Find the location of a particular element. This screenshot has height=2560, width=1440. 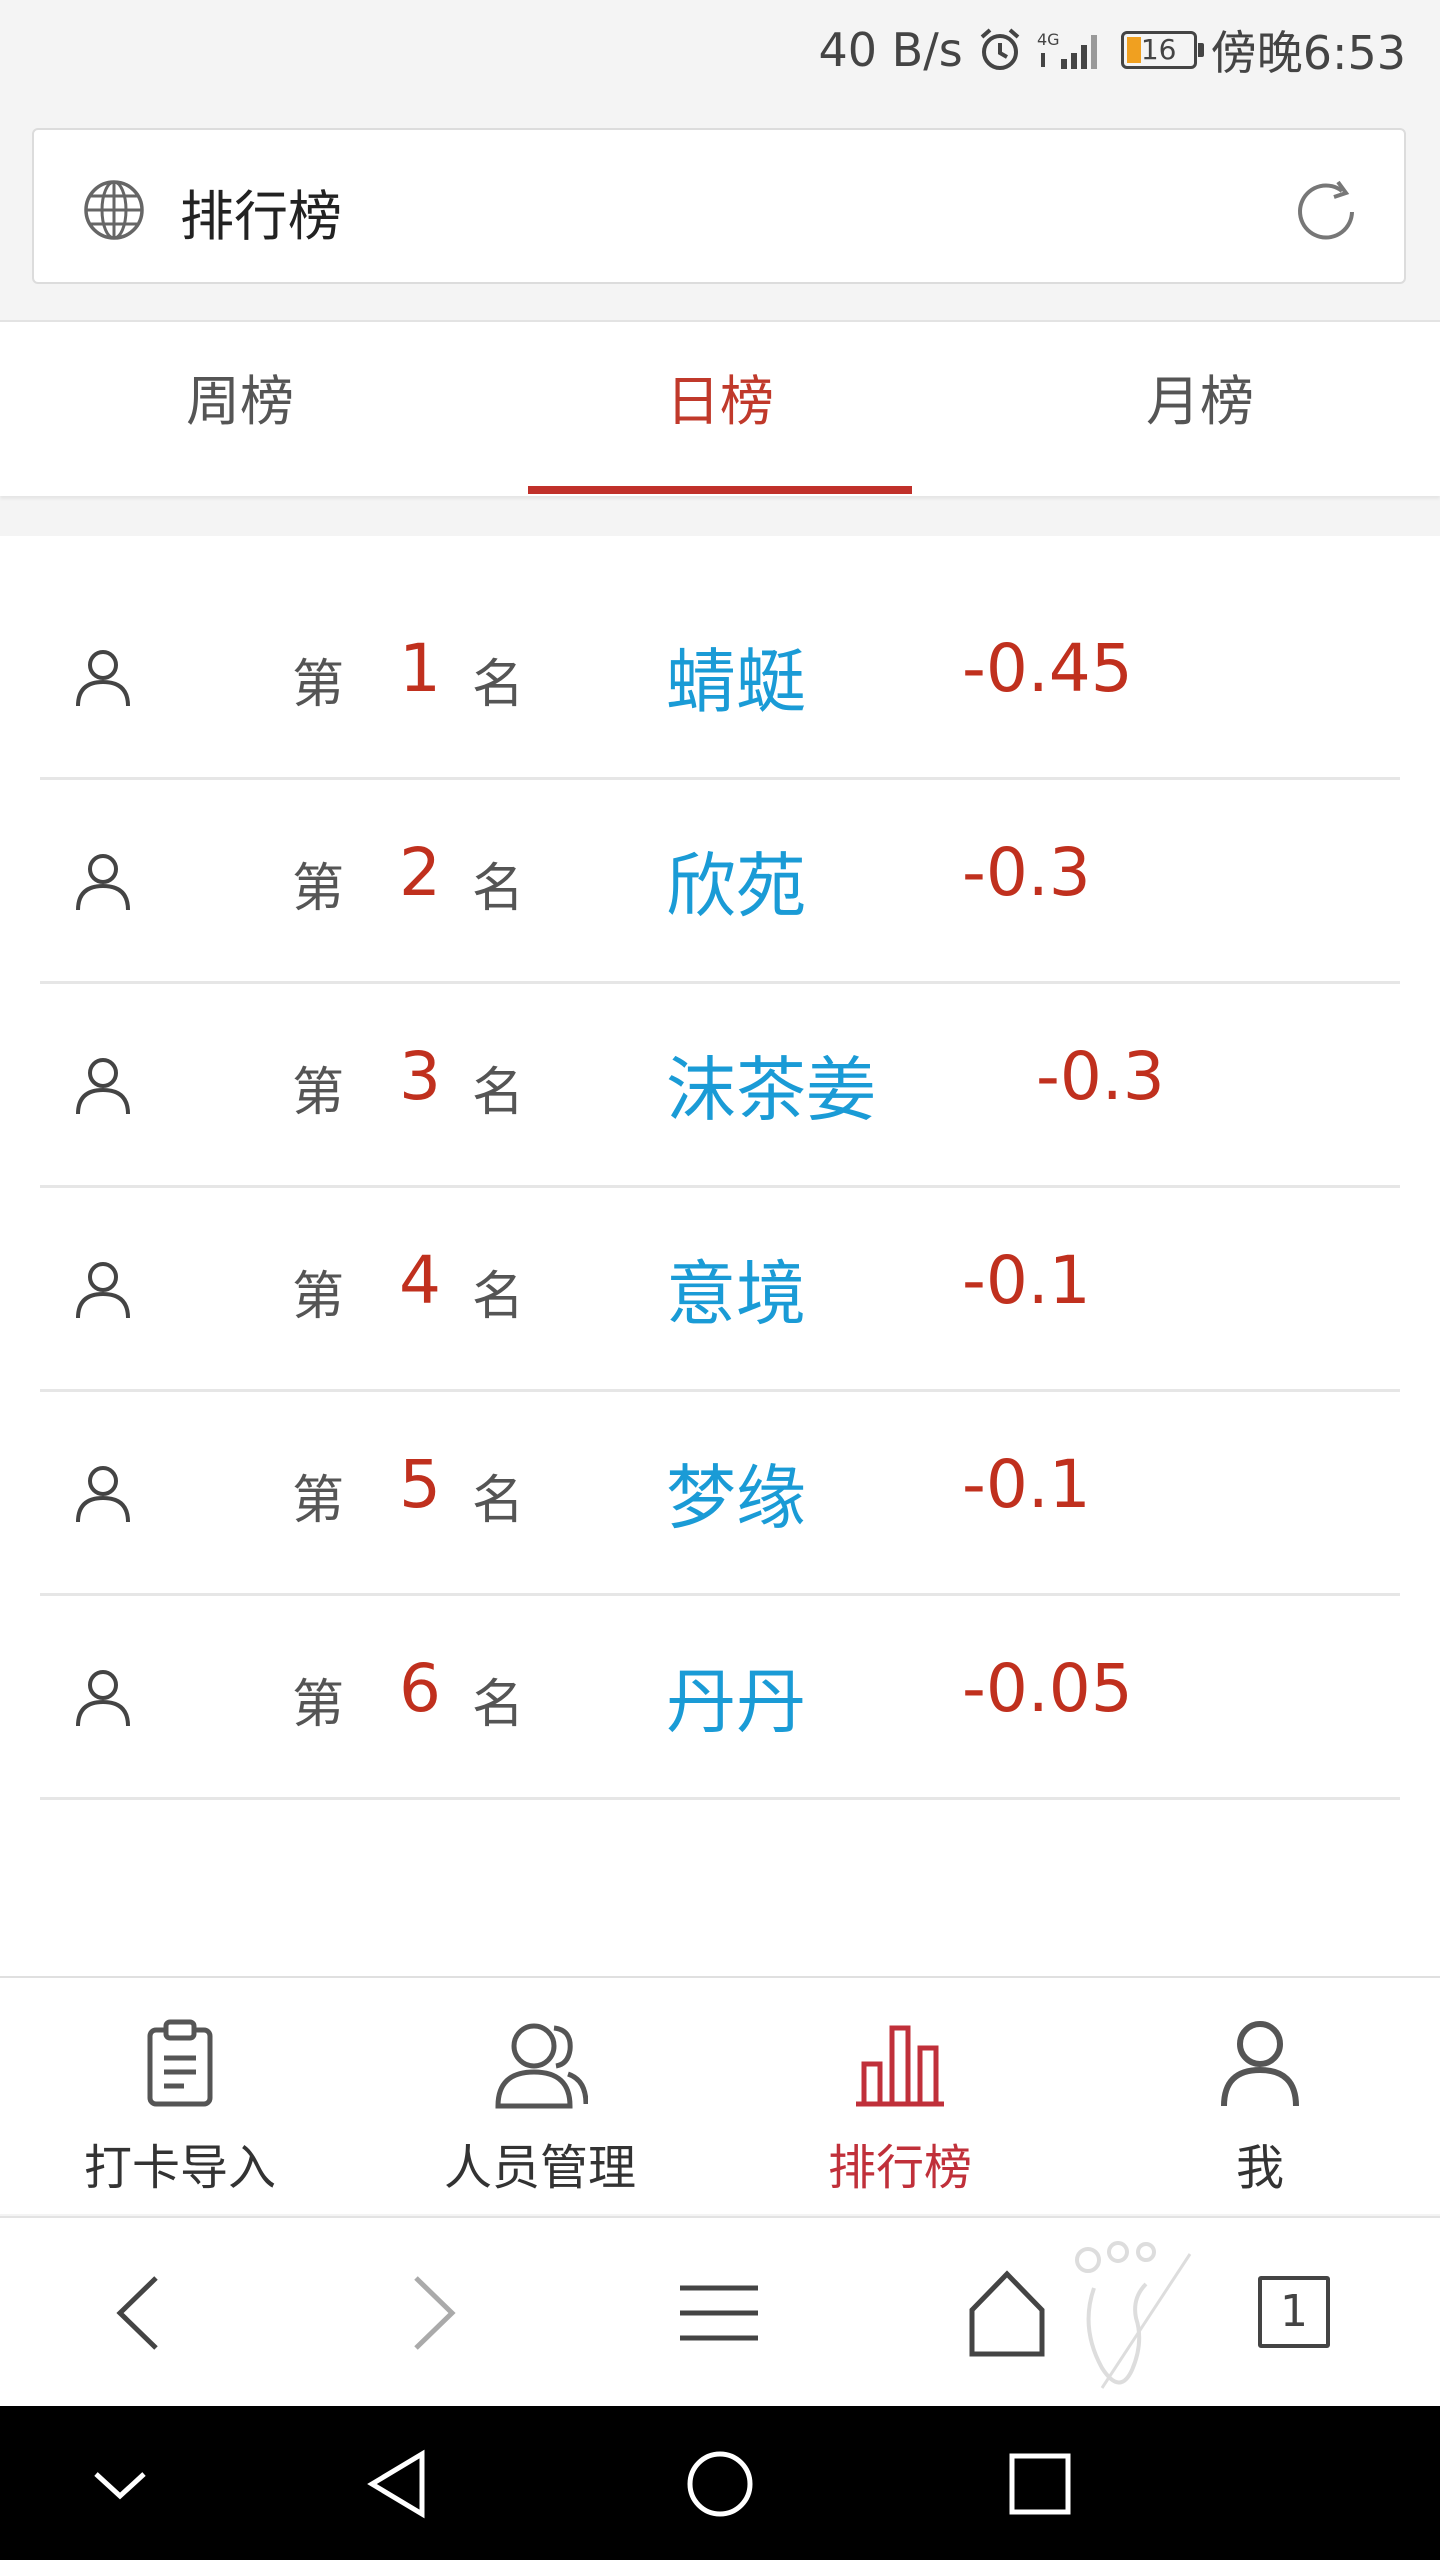

nav-label: 我 is located at coordinates (1259, 2168).